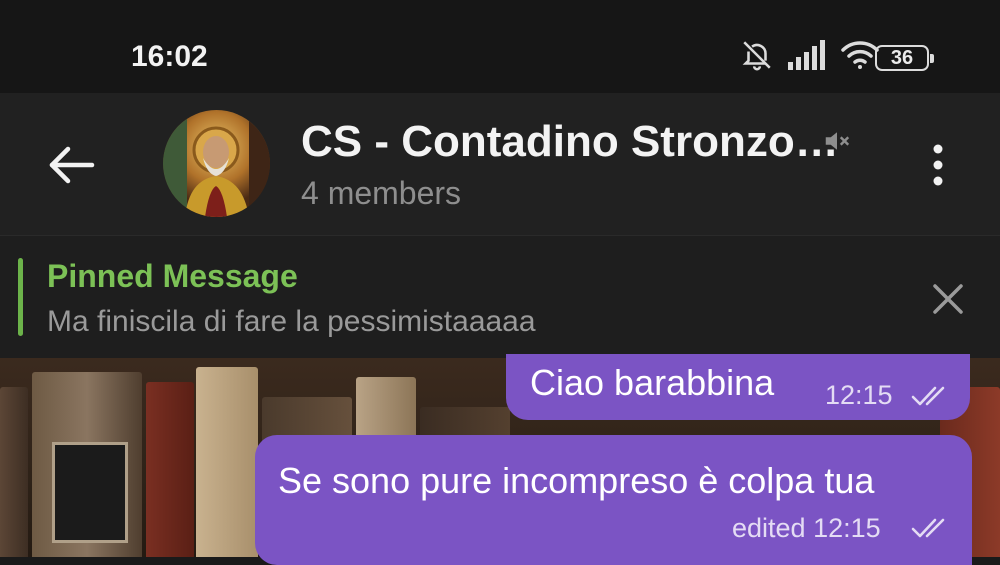 Image resolution: width=1000 pixels, height=565 pixels. I want to click on message-time: 12:15, so click(859, 395).